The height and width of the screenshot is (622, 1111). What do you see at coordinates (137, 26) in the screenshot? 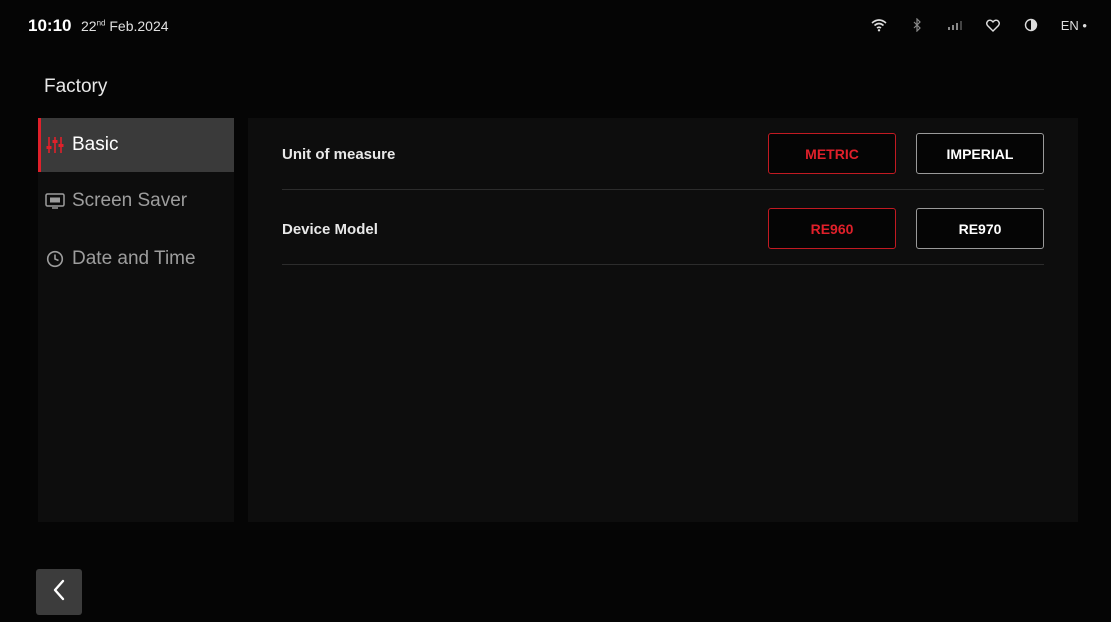
I see `date-month-year: Feb.2024` at bounding box center [137, 26].